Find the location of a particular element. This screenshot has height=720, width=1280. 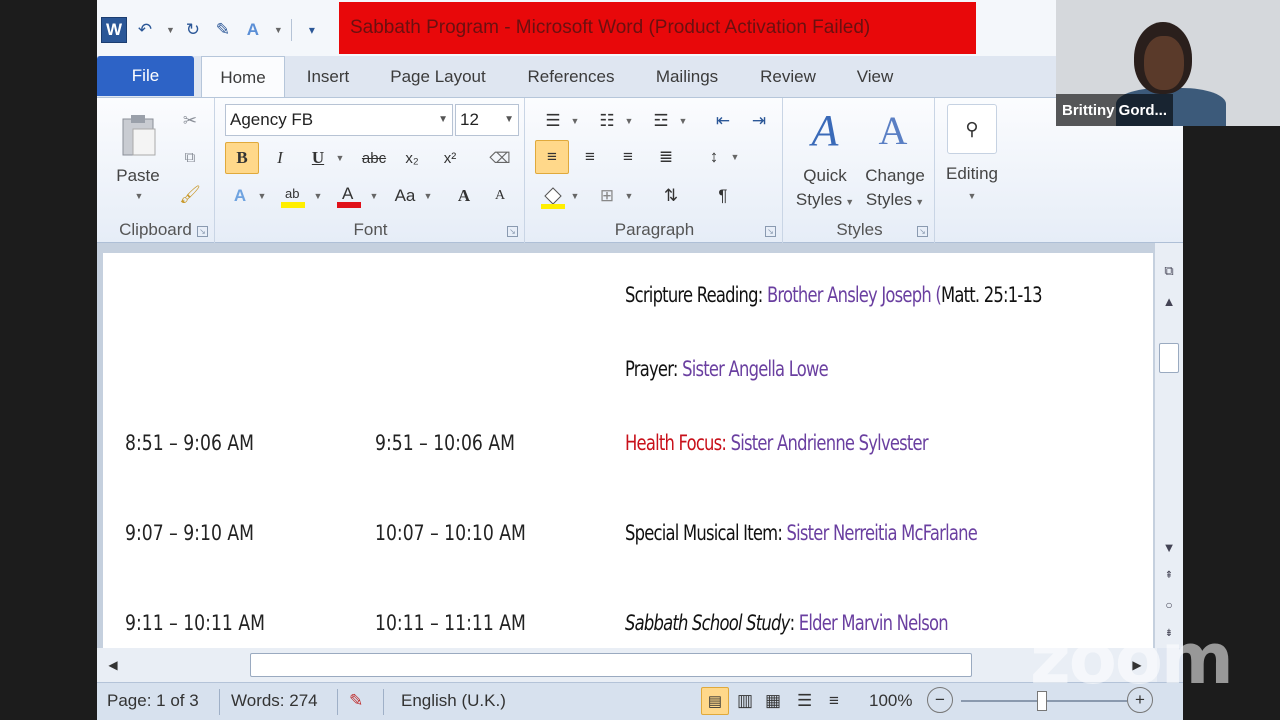

horizontal-scrollbar: ◀ ▶ is located at coordinates (627, 665).